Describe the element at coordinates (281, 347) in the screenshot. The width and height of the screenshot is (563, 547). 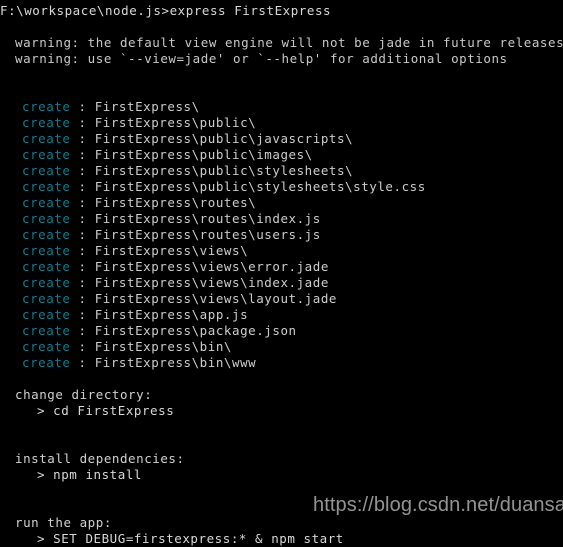
I see `create-row: create : FirstExpress\bin\` at that location.